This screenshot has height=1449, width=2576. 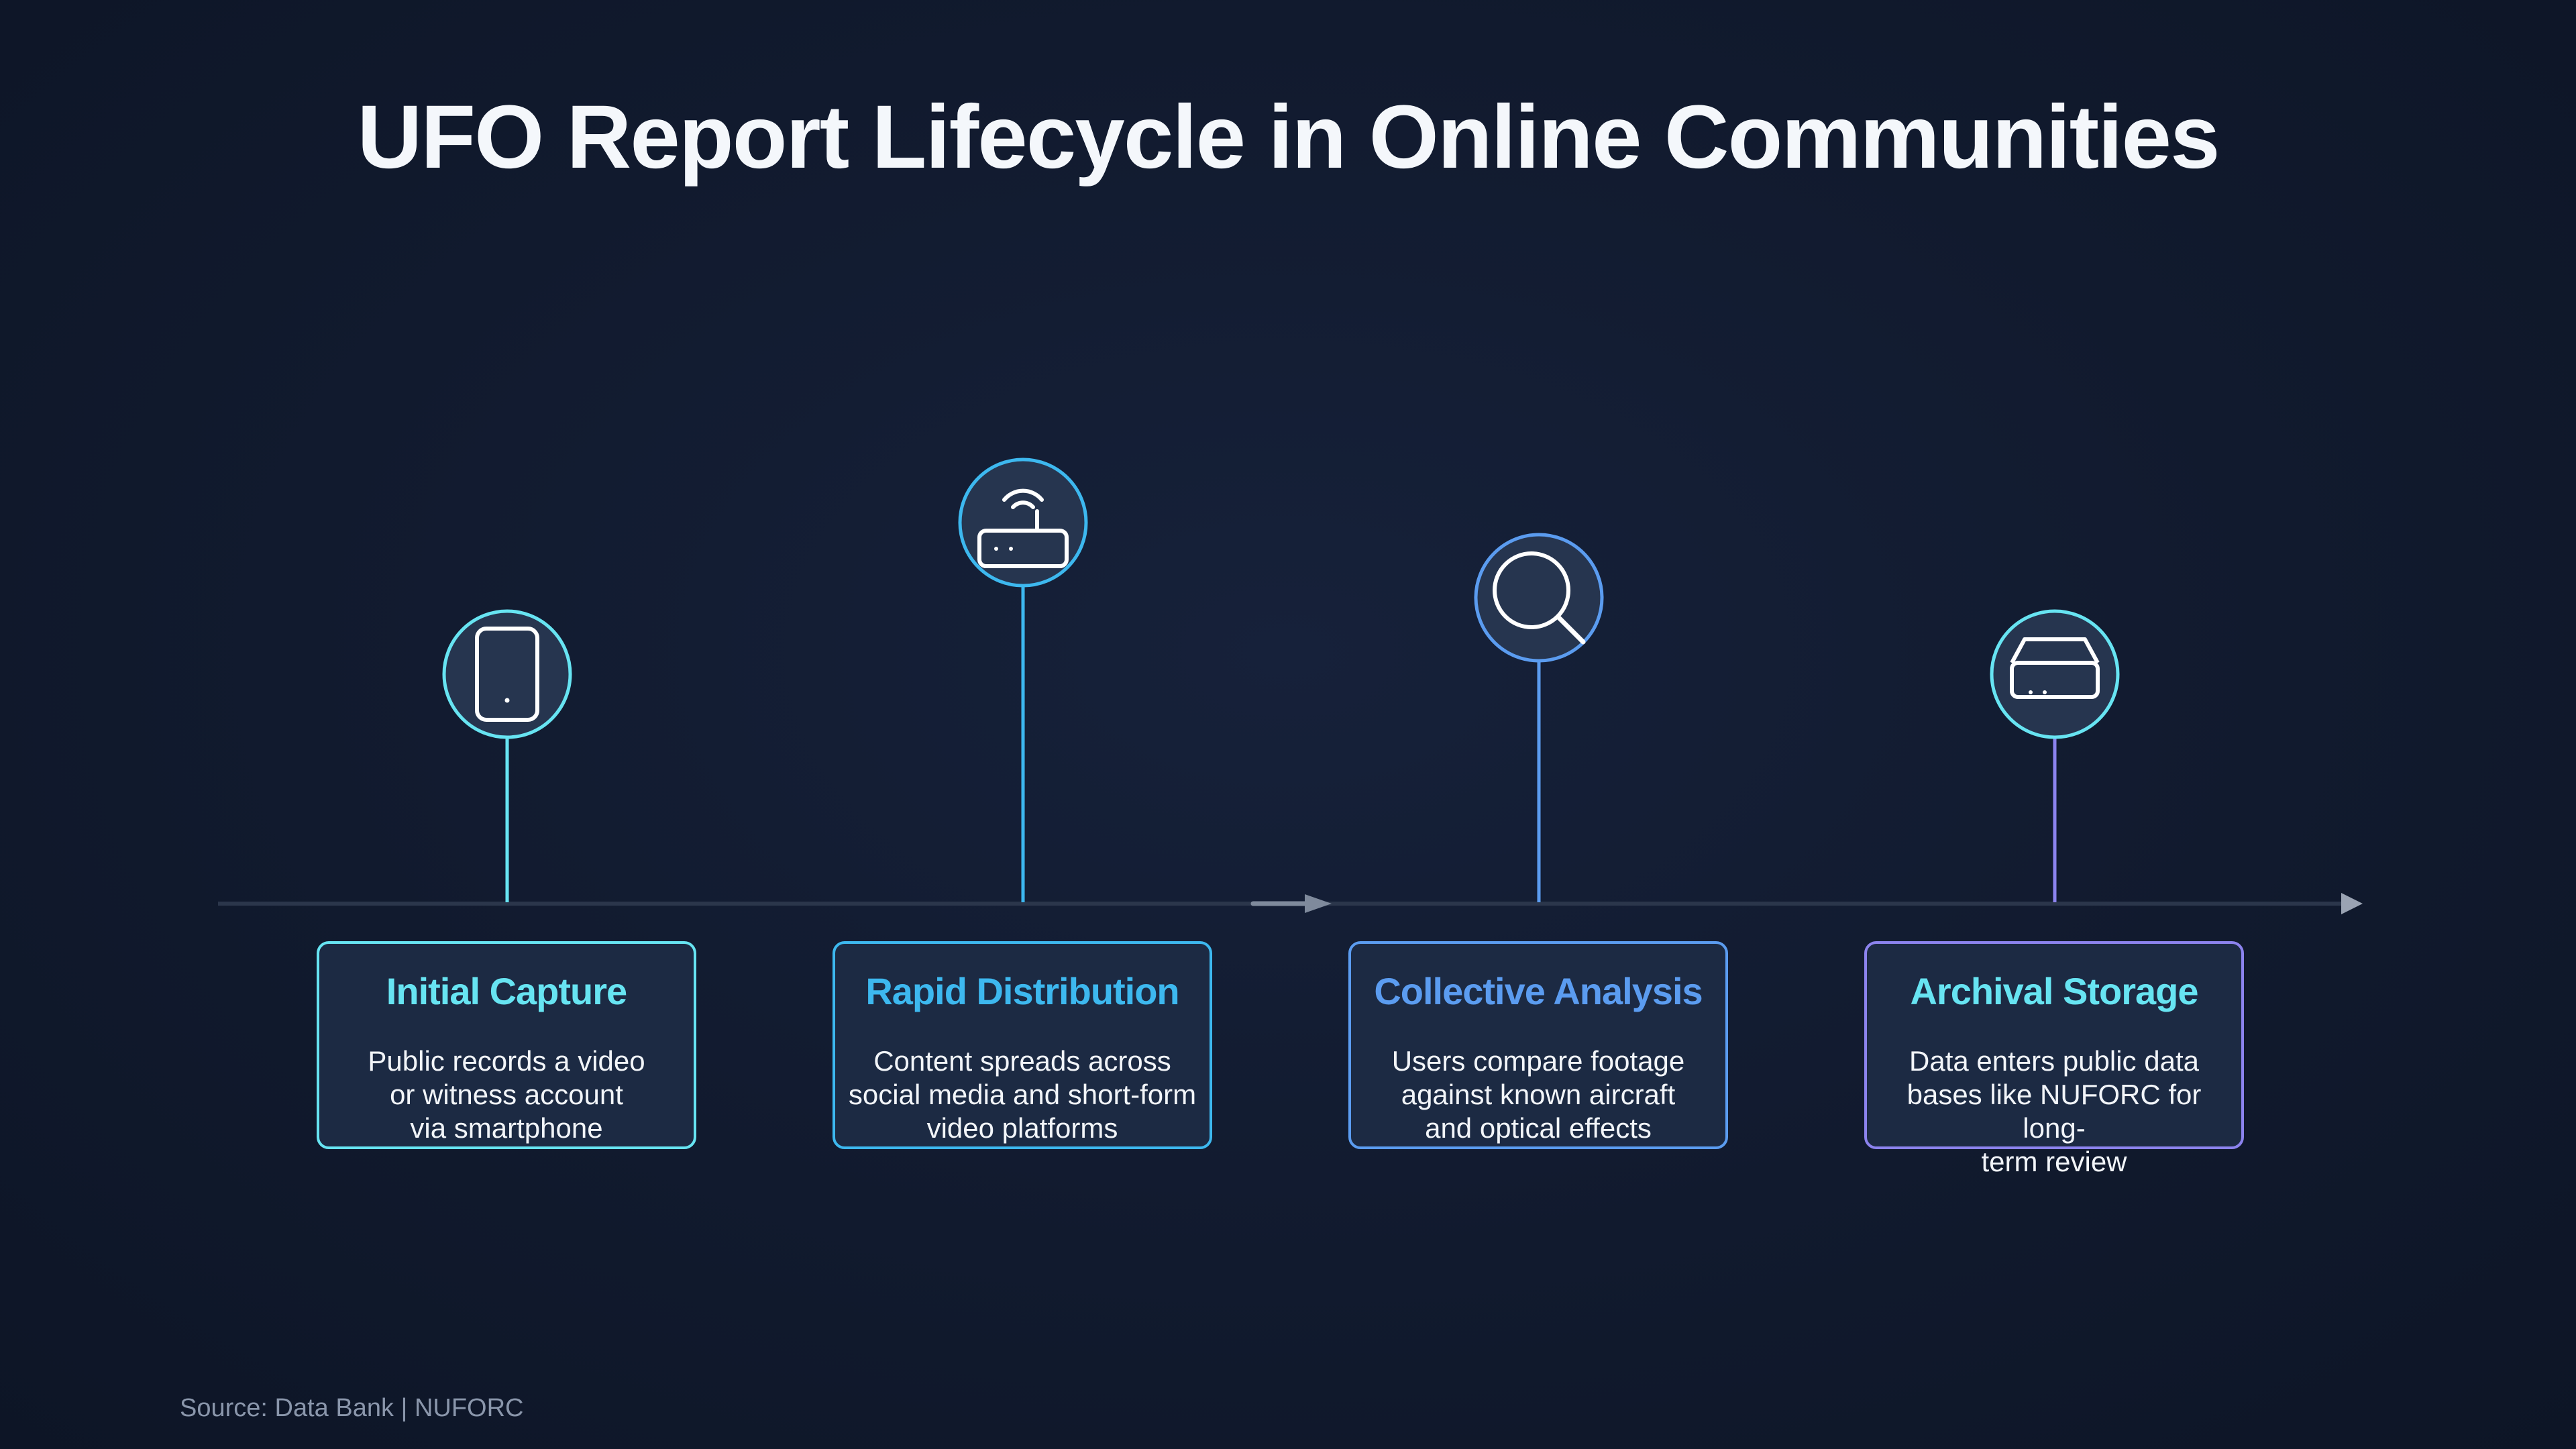 I want to click on stage-desc-line: term review, so click(x=2054, y=1161).